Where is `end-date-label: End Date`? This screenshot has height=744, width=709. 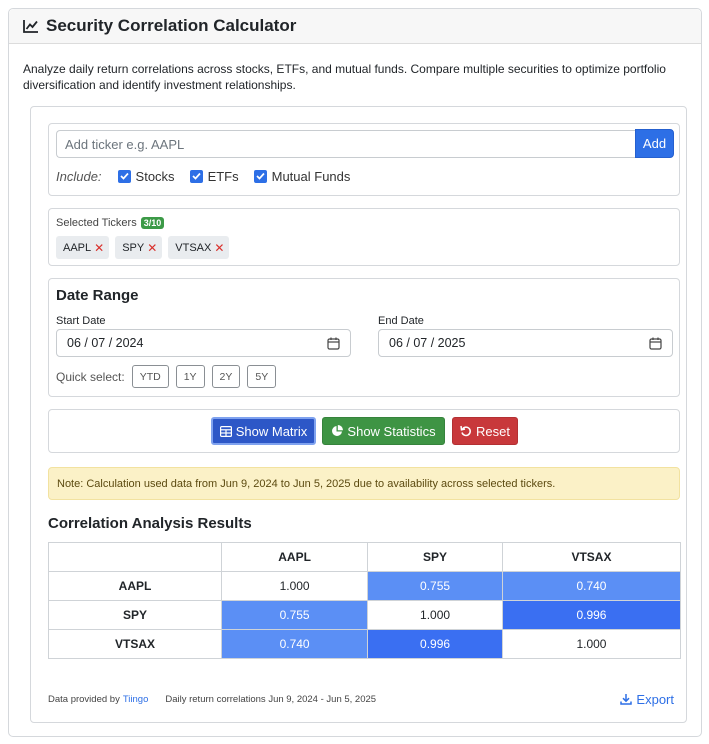
end-date-label: End Date is located at coordinates (401, 321).